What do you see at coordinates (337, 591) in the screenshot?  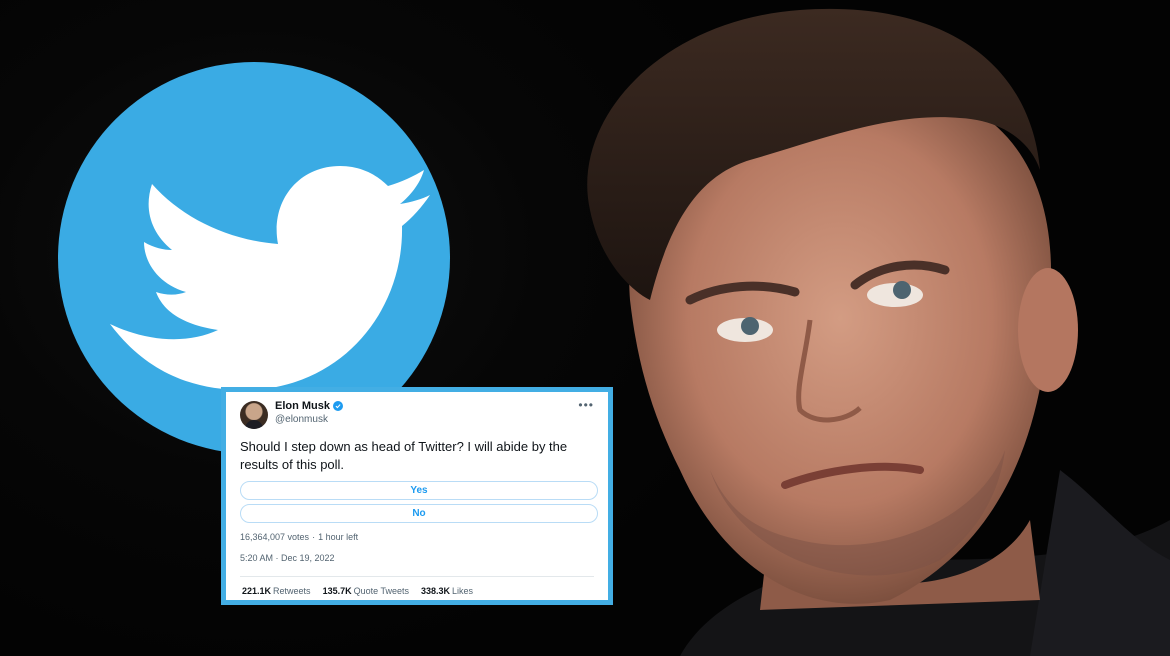 I see `quote-tweets-count: 135.7K` at bounding box center [337, 591].